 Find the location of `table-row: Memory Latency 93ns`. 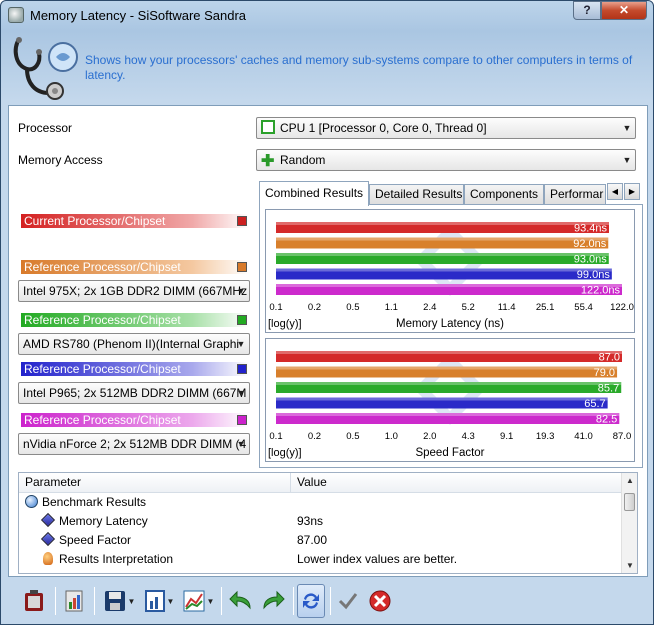

table-row: Memory Latency 93ns is located at coordinates (319, 521).